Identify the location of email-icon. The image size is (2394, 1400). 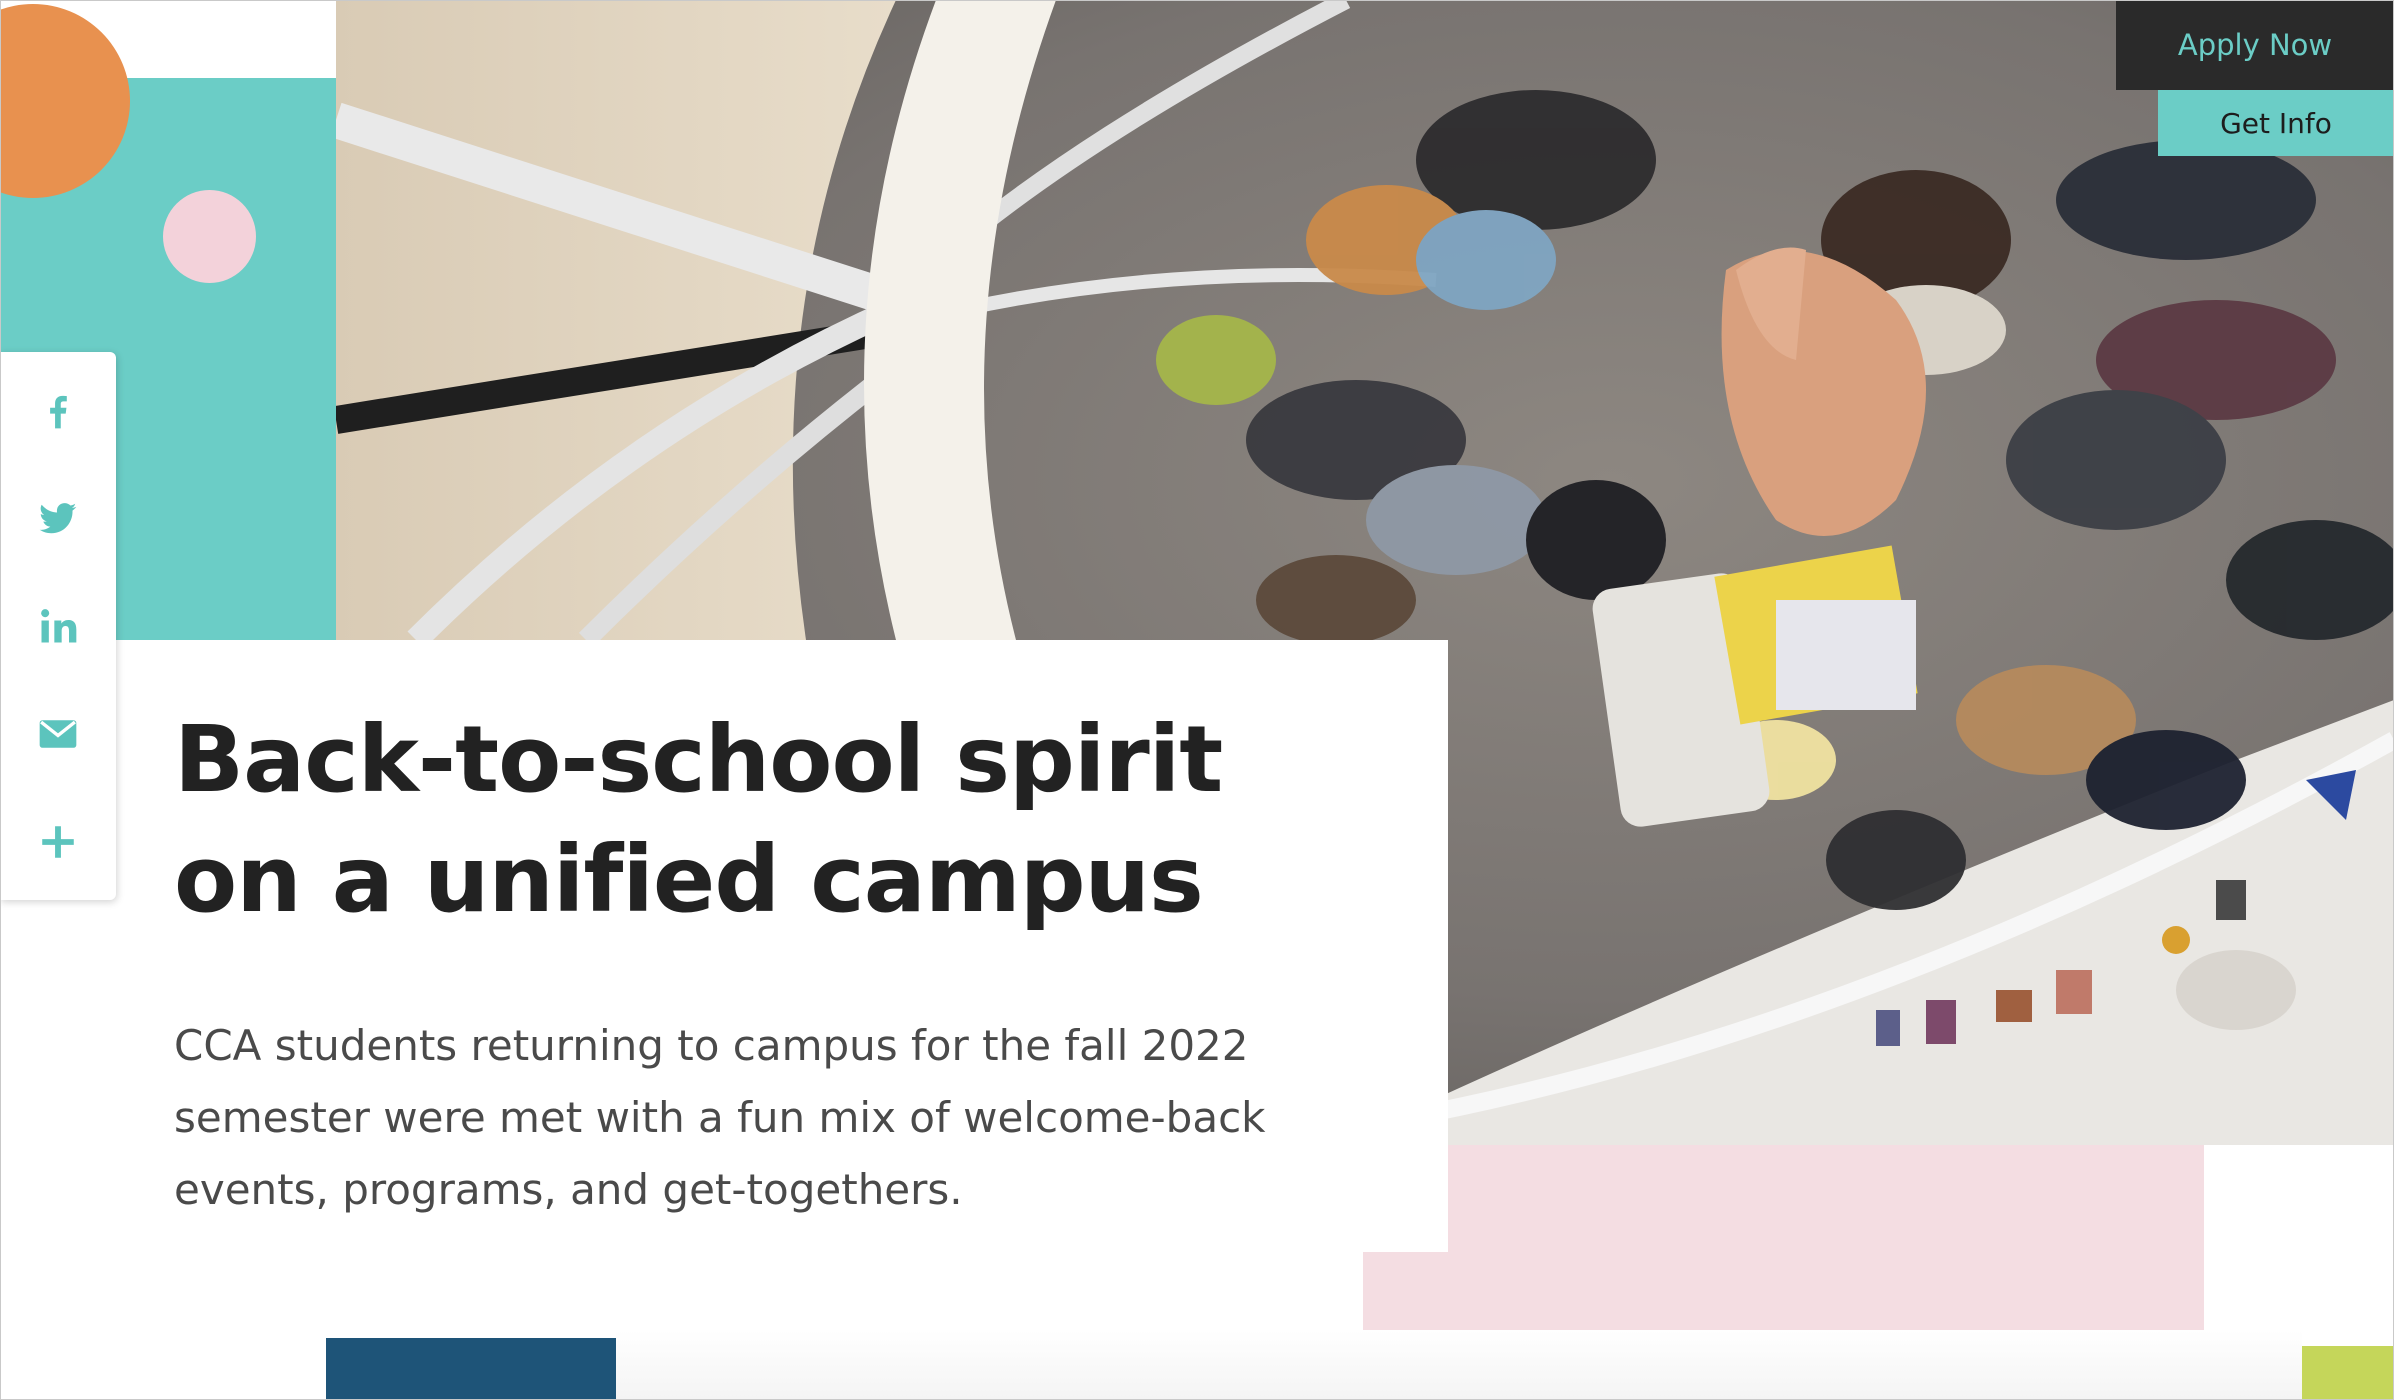
(58, 734).